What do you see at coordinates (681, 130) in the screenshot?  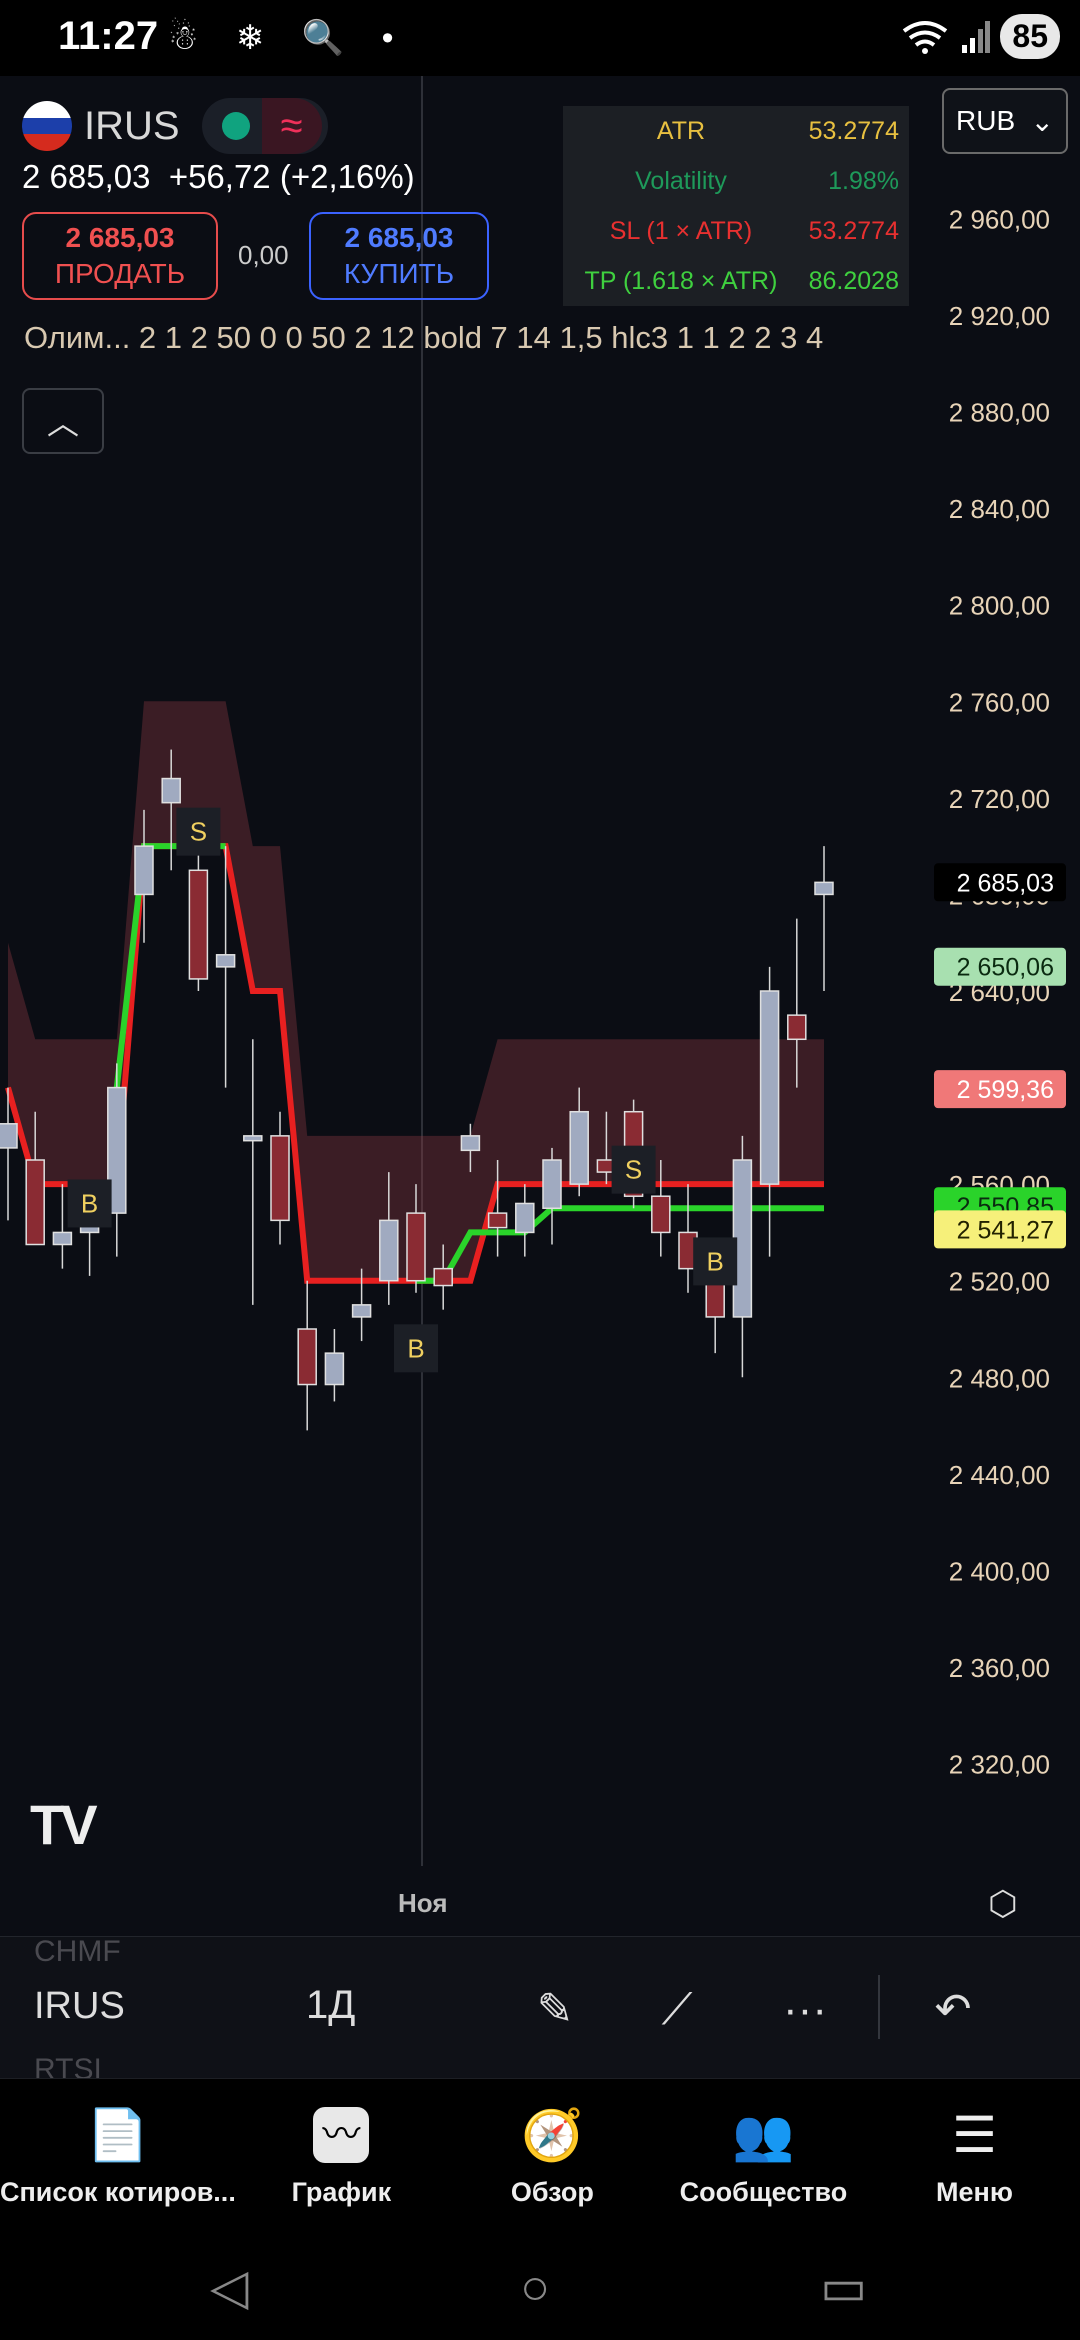 I see `info-key: ATR` at bounding box center [681, 130].